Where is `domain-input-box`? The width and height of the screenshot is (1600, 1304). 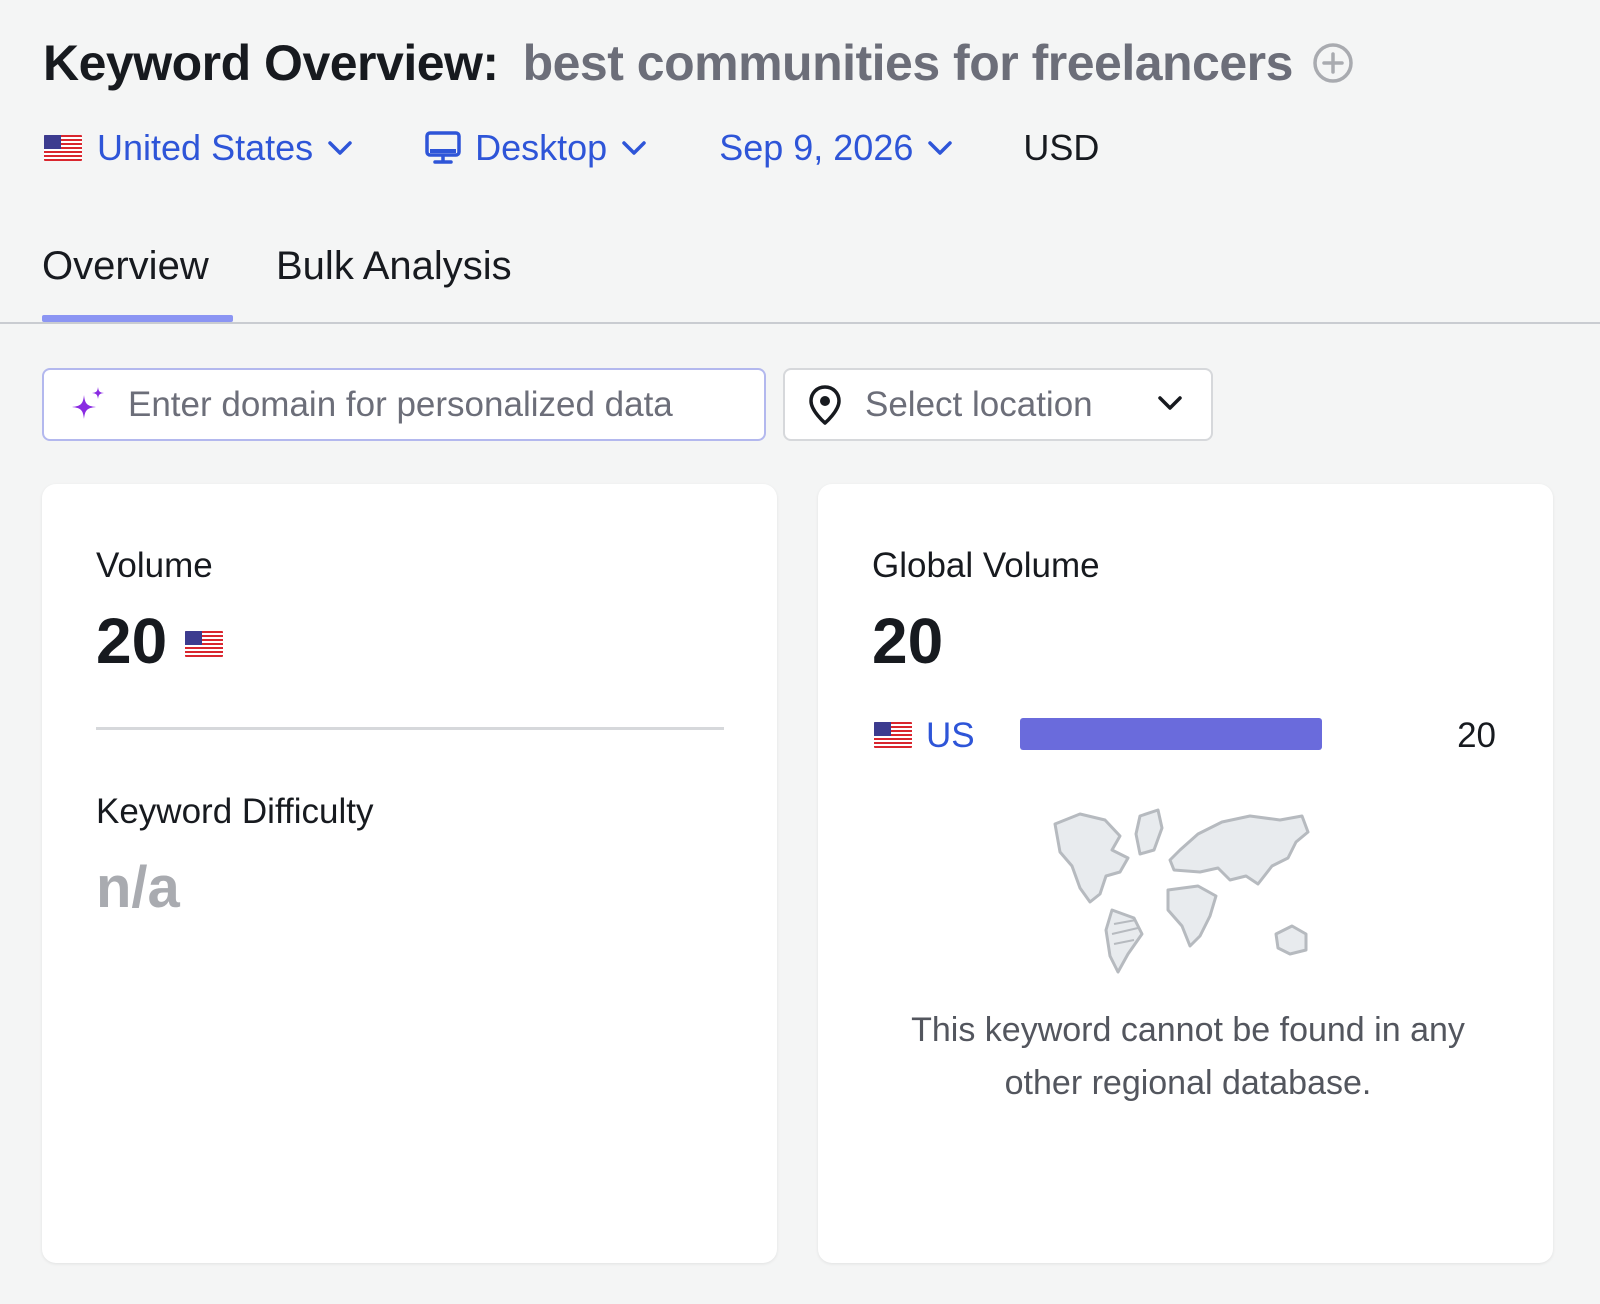
domain-input-box is located at coordinates (404, 404).